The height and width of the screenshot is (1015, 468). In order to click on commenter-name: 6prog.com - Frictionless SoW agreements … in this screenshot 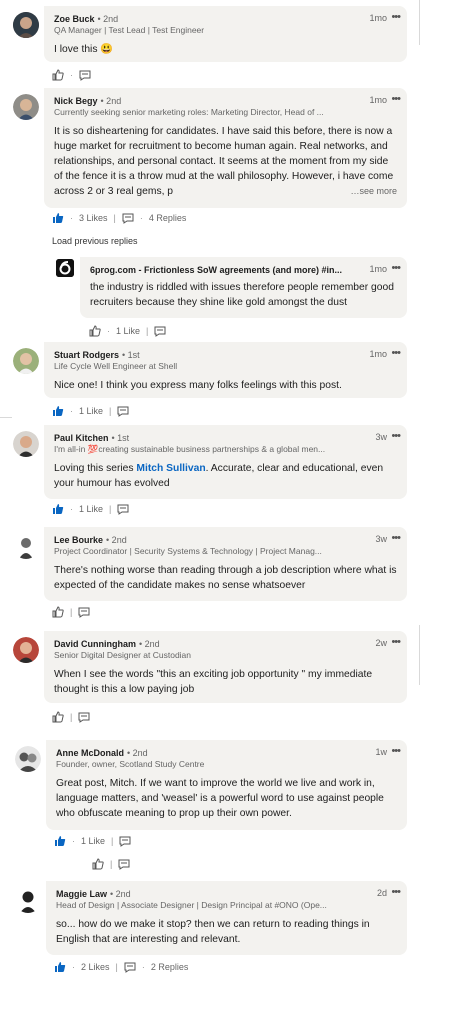, I will do `click(216, 270)`.